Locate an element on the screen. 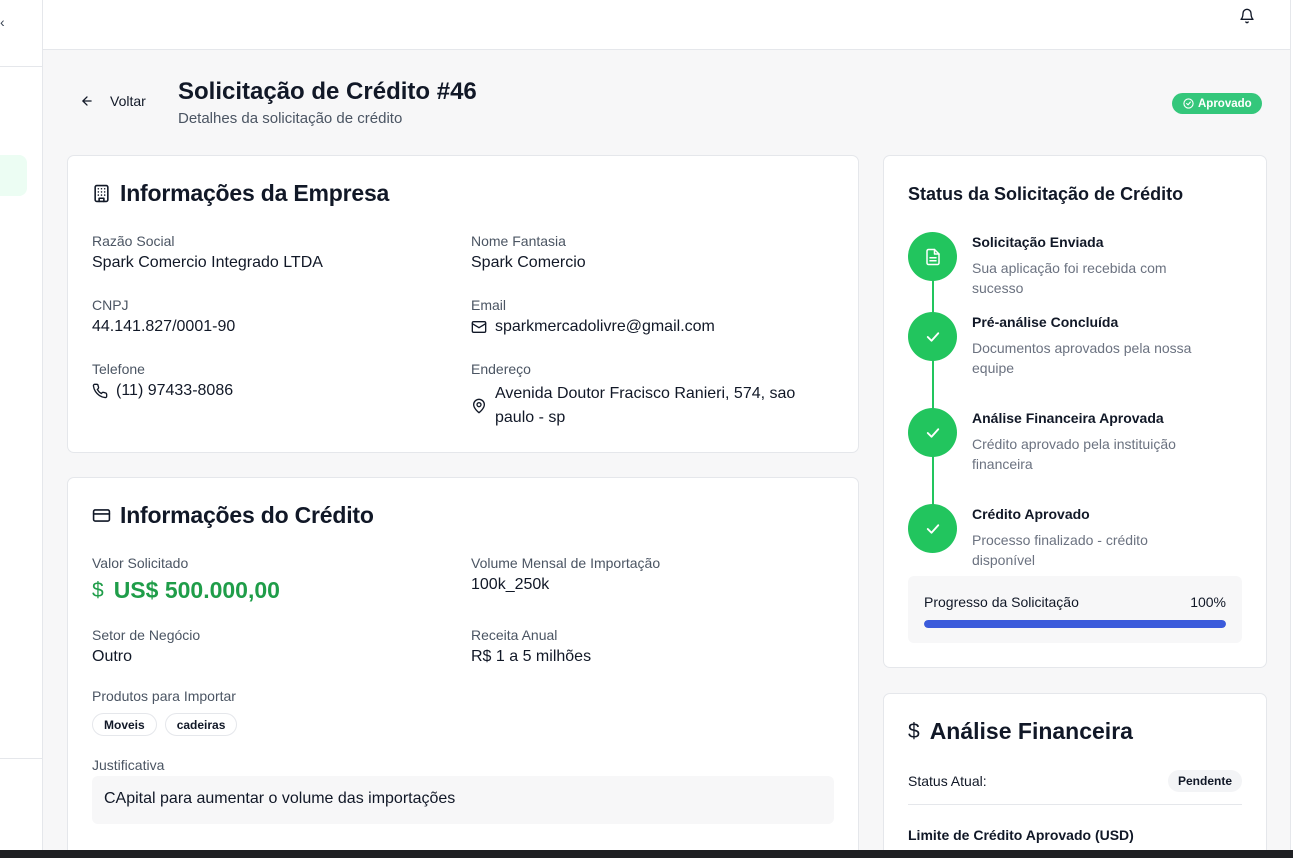 The height and width of the screenshot is (858, 1293). progress-bar-fill is located at coordinates (1075, 624).